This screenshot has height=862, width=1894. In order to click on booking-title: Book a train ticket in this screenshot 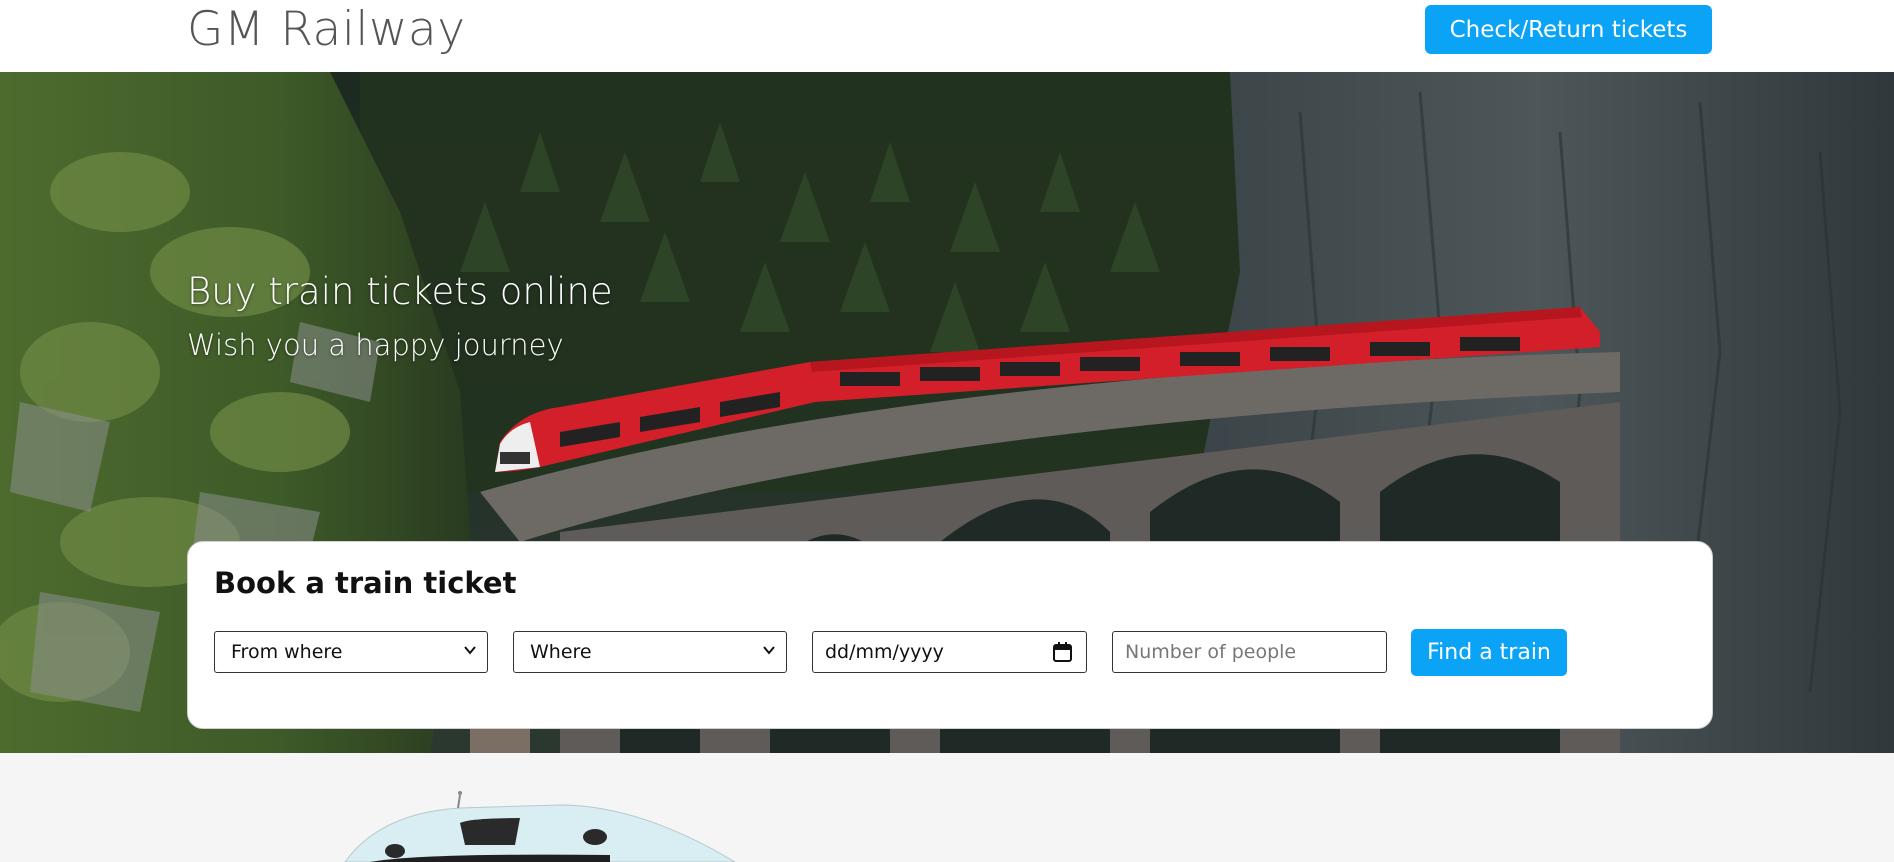, I will do `click(365, 583)`.